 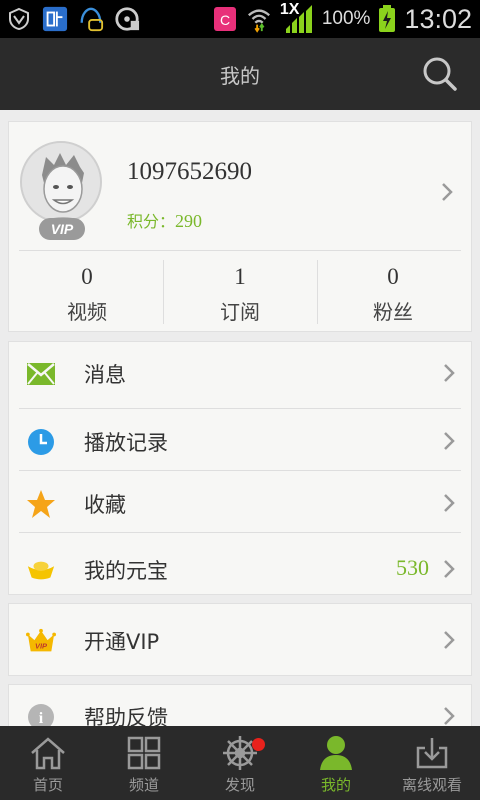 I want to click on search-button, so click(x=440, y=74).